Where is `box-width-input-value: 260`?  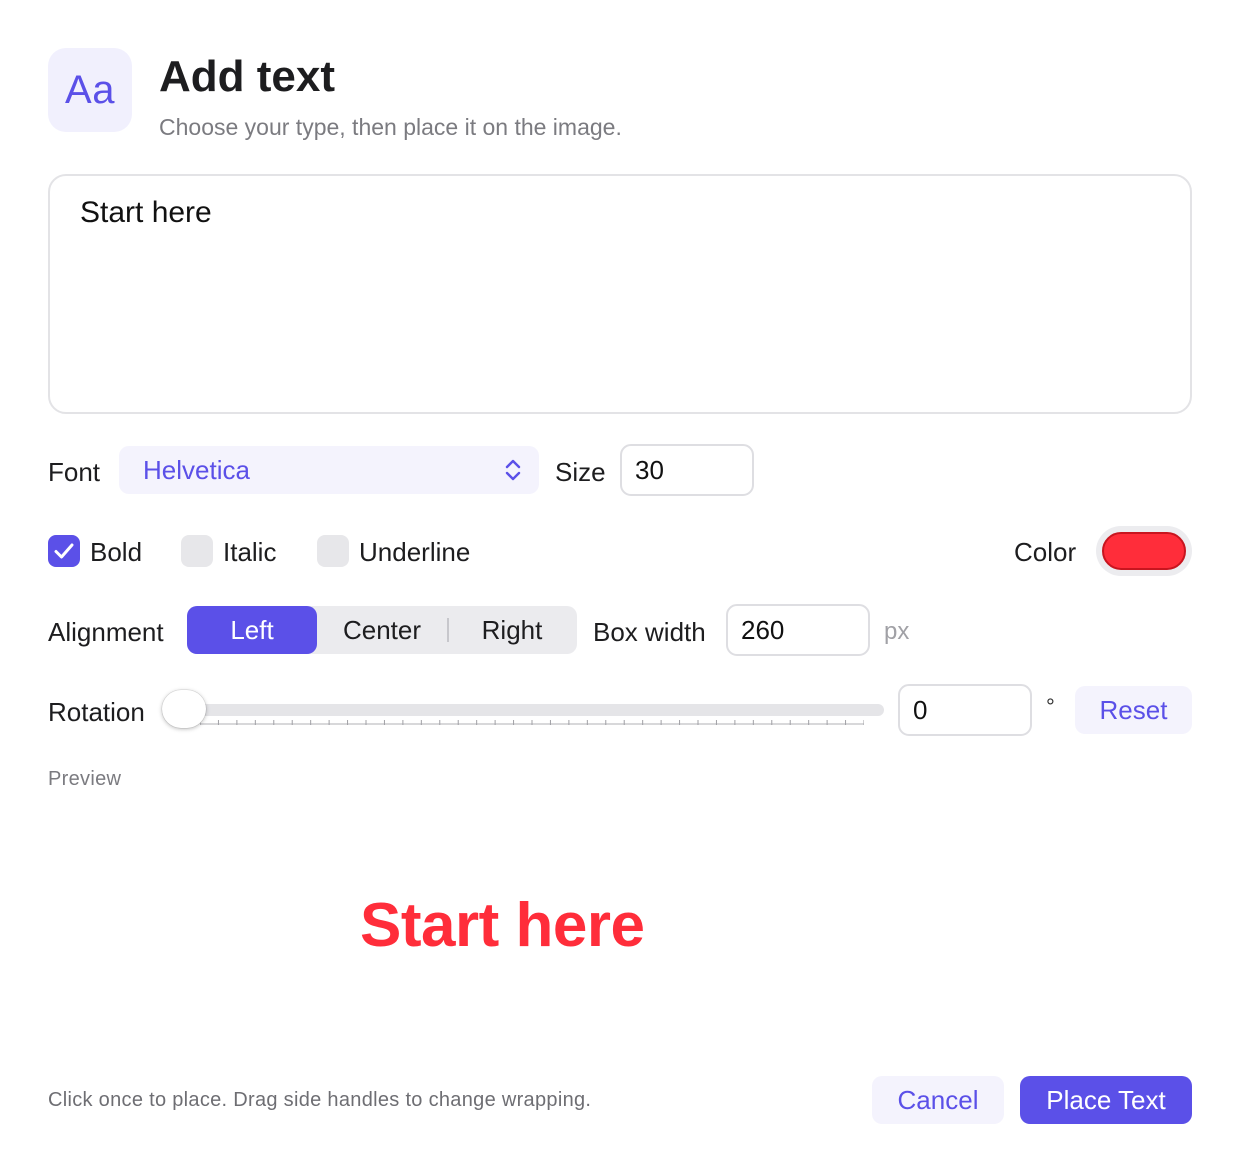 box-width-input-value: 260 is located at coordinates (763, 629).